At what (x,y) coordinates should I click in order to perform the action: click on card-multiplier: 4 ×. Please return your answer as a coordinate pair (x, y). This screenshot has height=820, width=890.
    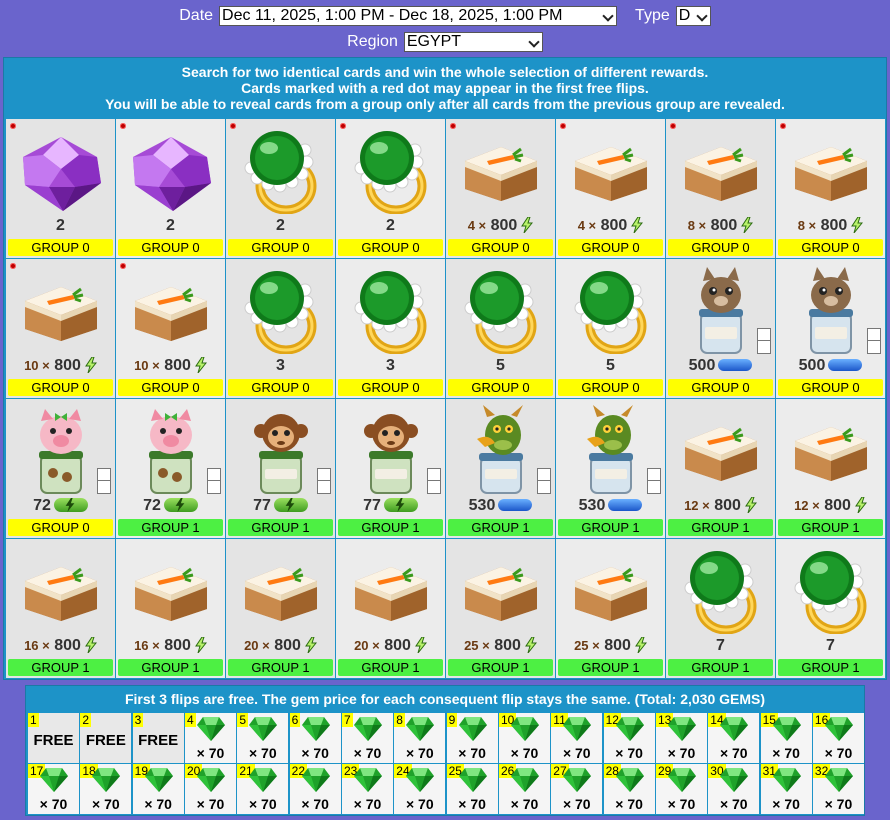
    Looking at the image, I should click on (587, 225).